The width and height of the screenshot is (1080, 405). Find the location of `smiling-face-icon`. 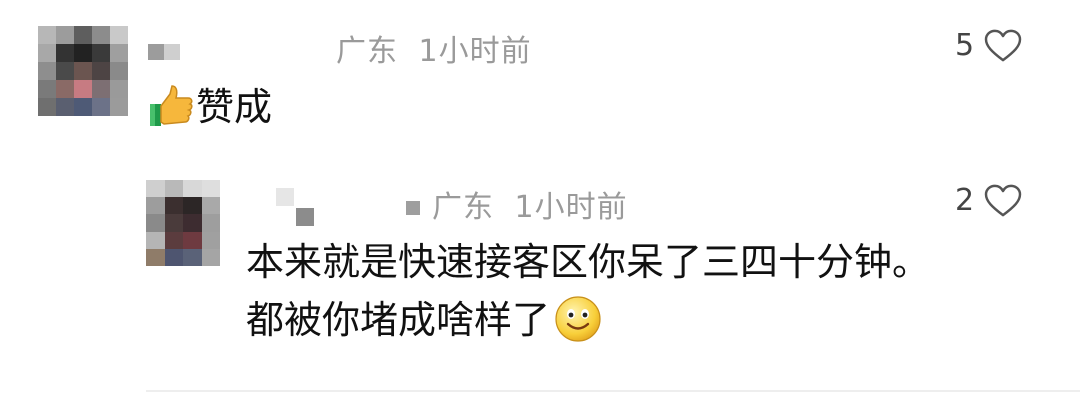

smiling-face-icon is located at coordinates (578, 319).